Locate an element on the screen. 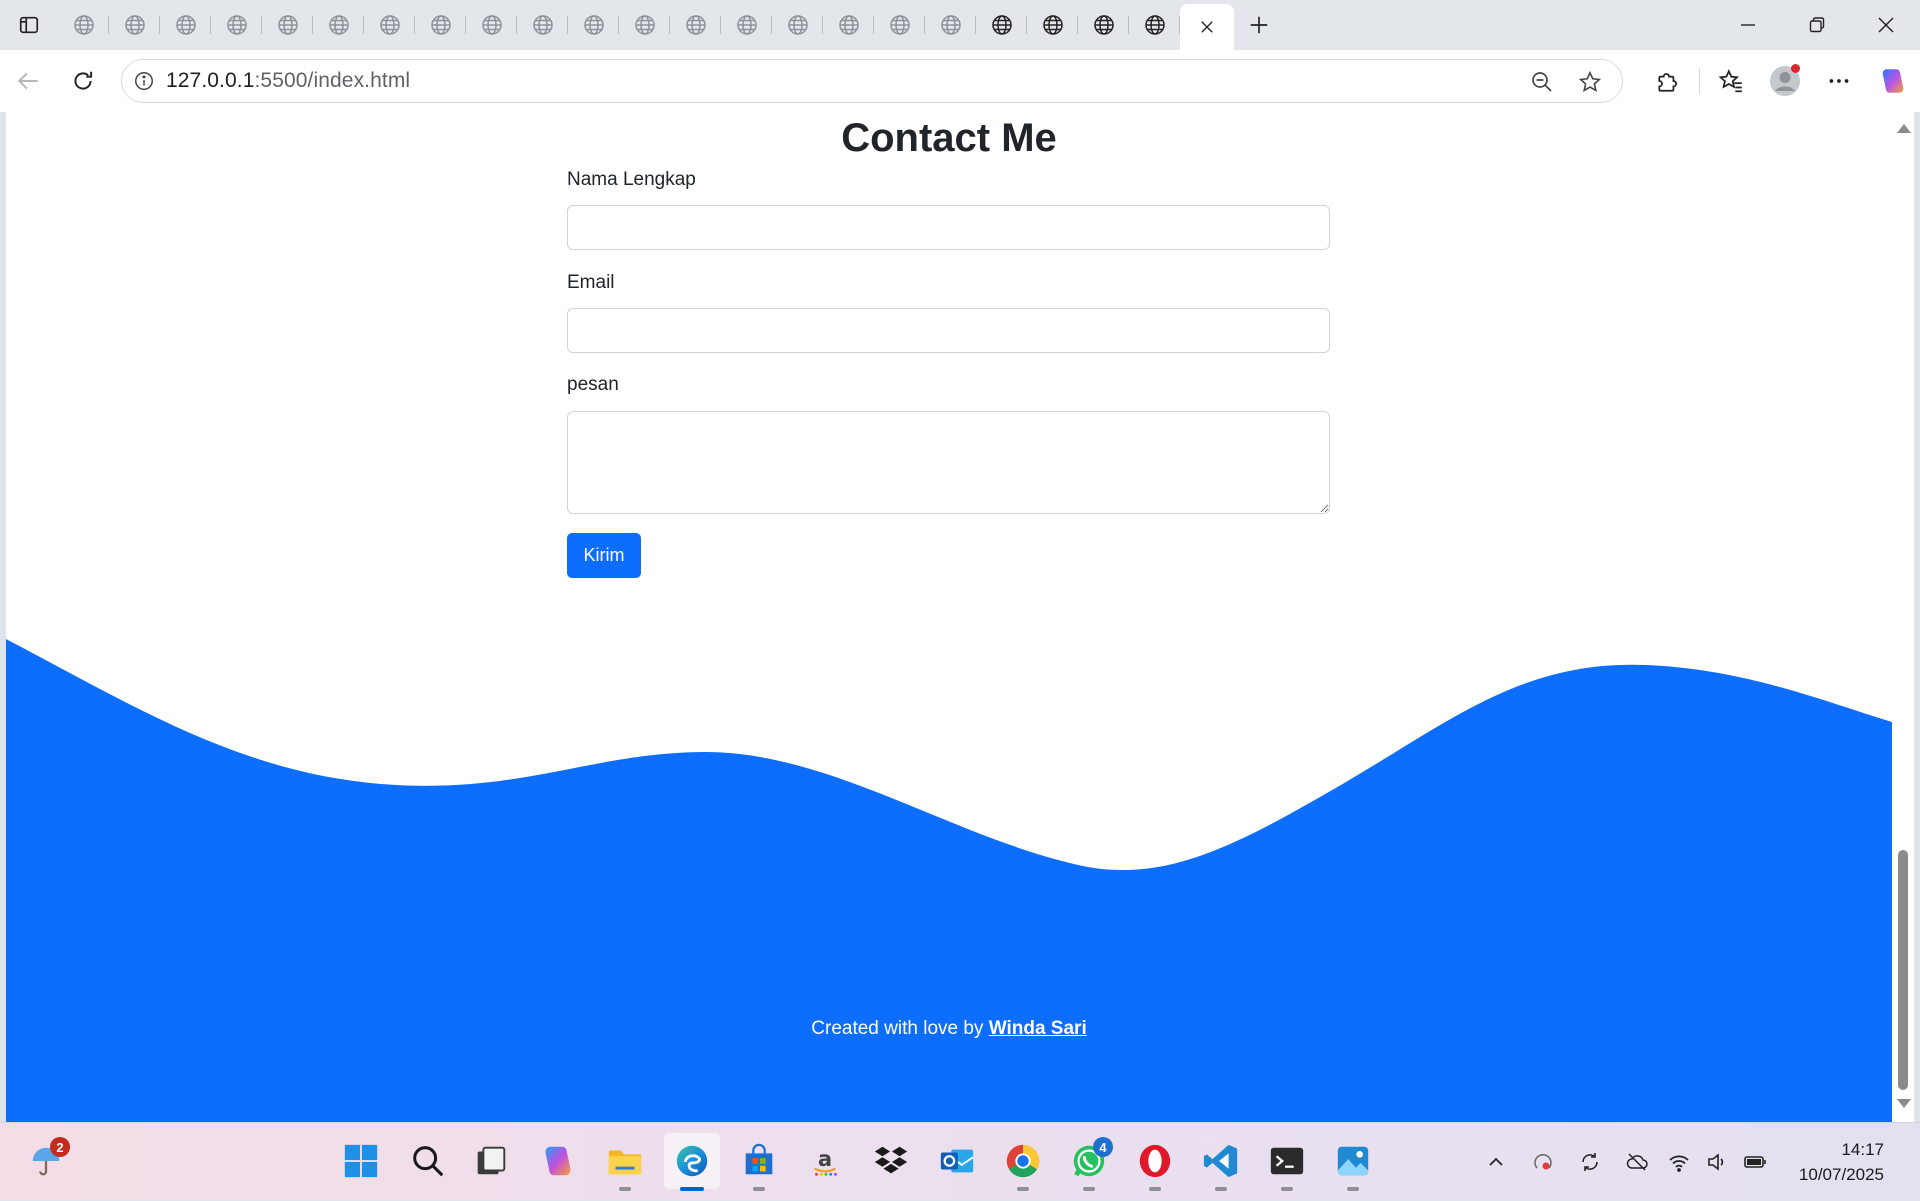  whatsapp-app: 4 is located at coordinates (1089, 1162).